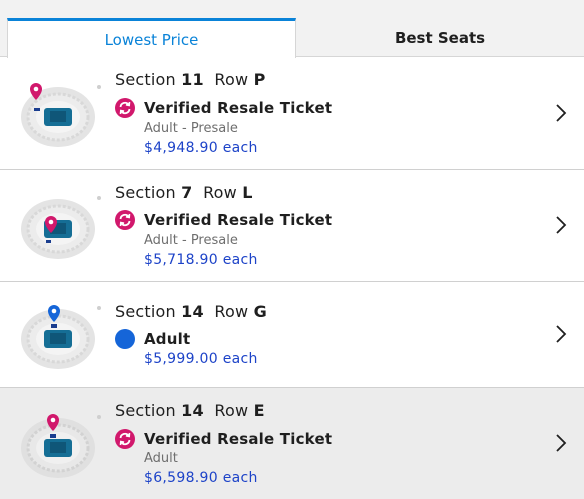 This screenshot has width=584, height=499. I want to click on tab-best-seats: Best Seats, so click(440, 37).